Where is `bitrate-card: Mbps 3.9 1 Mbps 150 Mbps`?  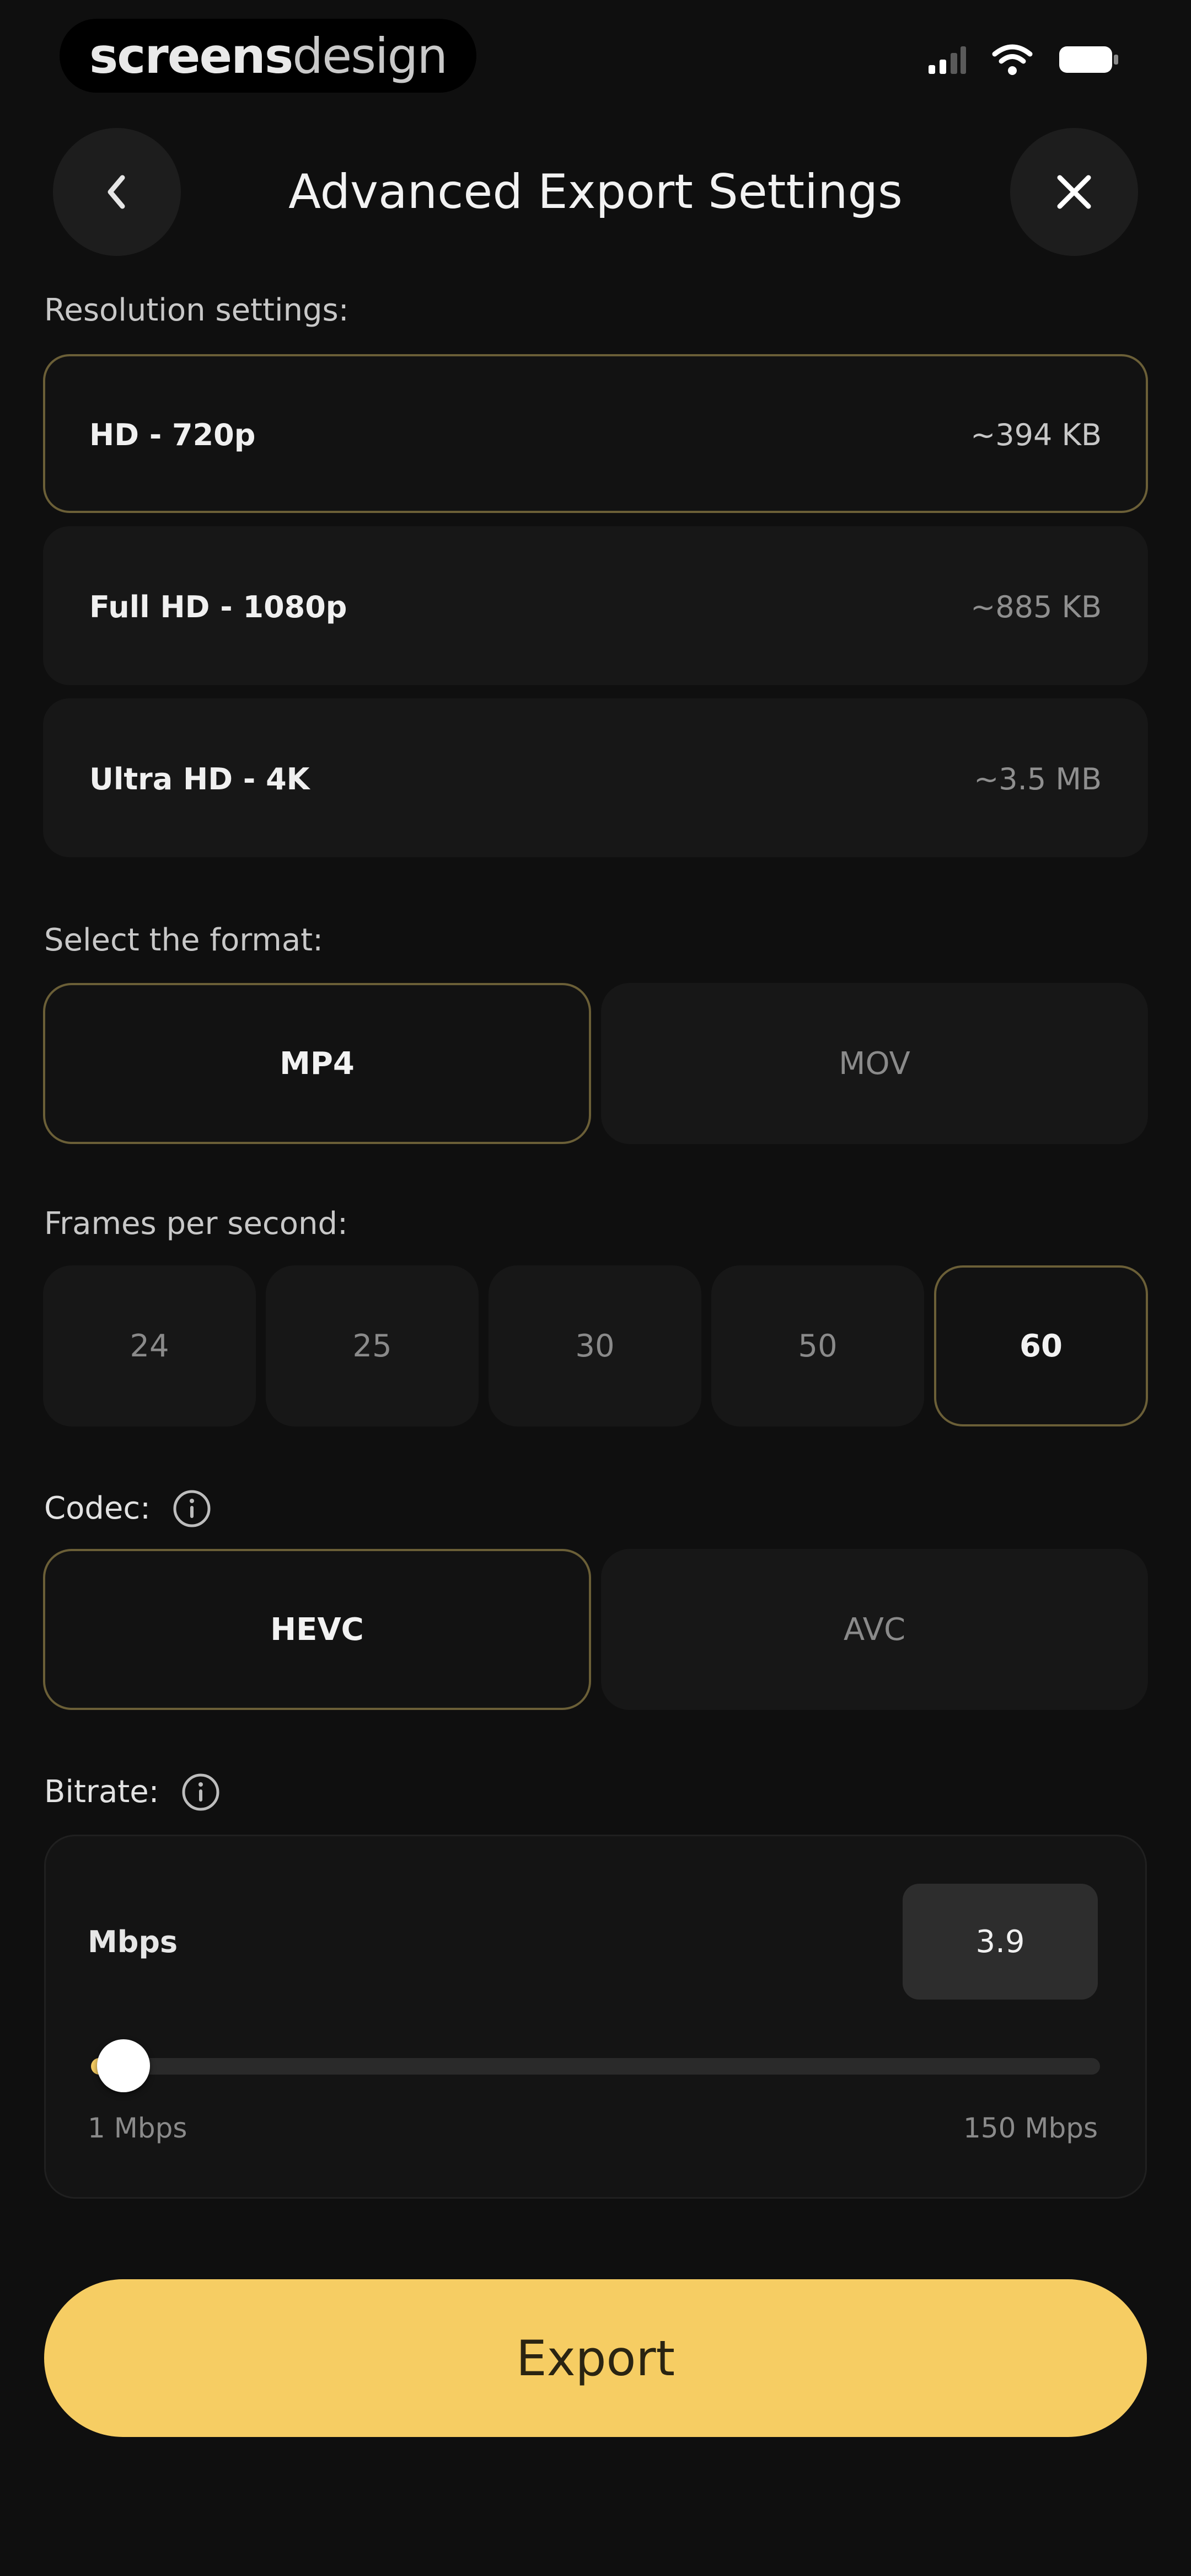 bitrate-card: Mbps 3.9 1 Mbps 150 Mbps is located at coordinates (595, 2017).